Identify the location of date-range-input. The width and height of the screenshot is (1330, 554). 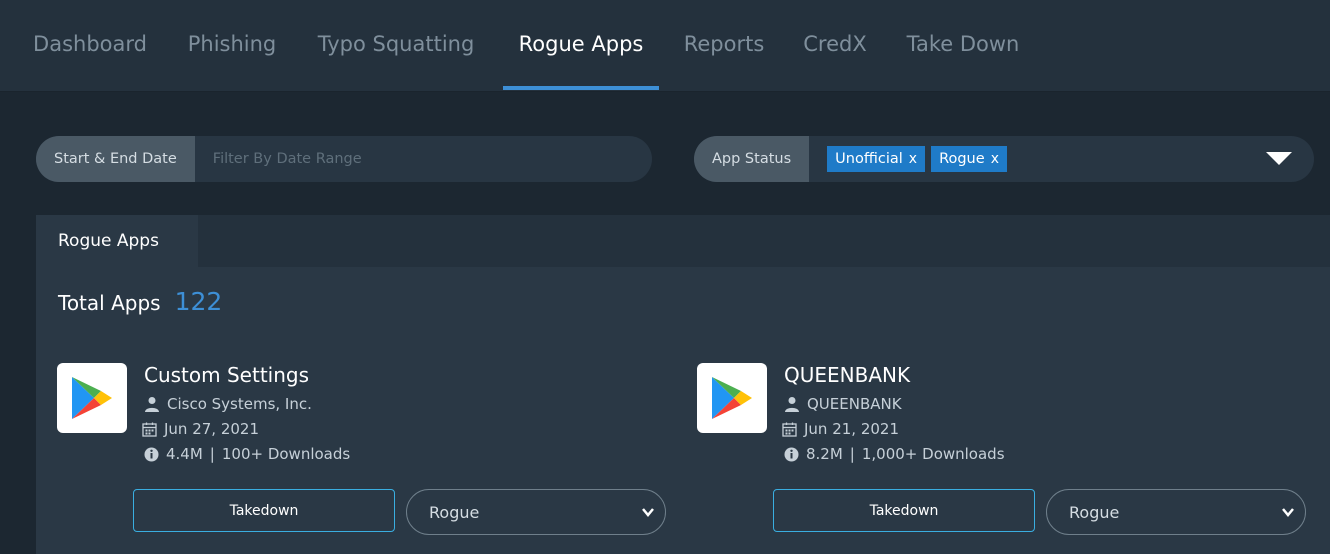
(423, 159).